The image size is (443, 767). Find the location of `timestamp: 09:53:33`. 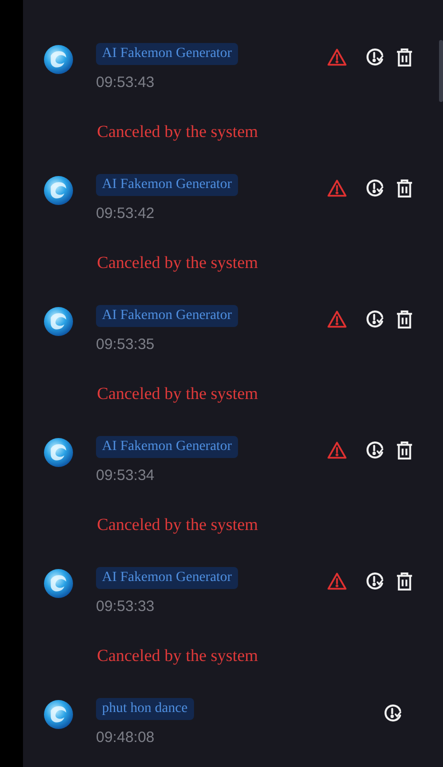

timestamp: 09:53:33 is located at coordinates (126, 607).